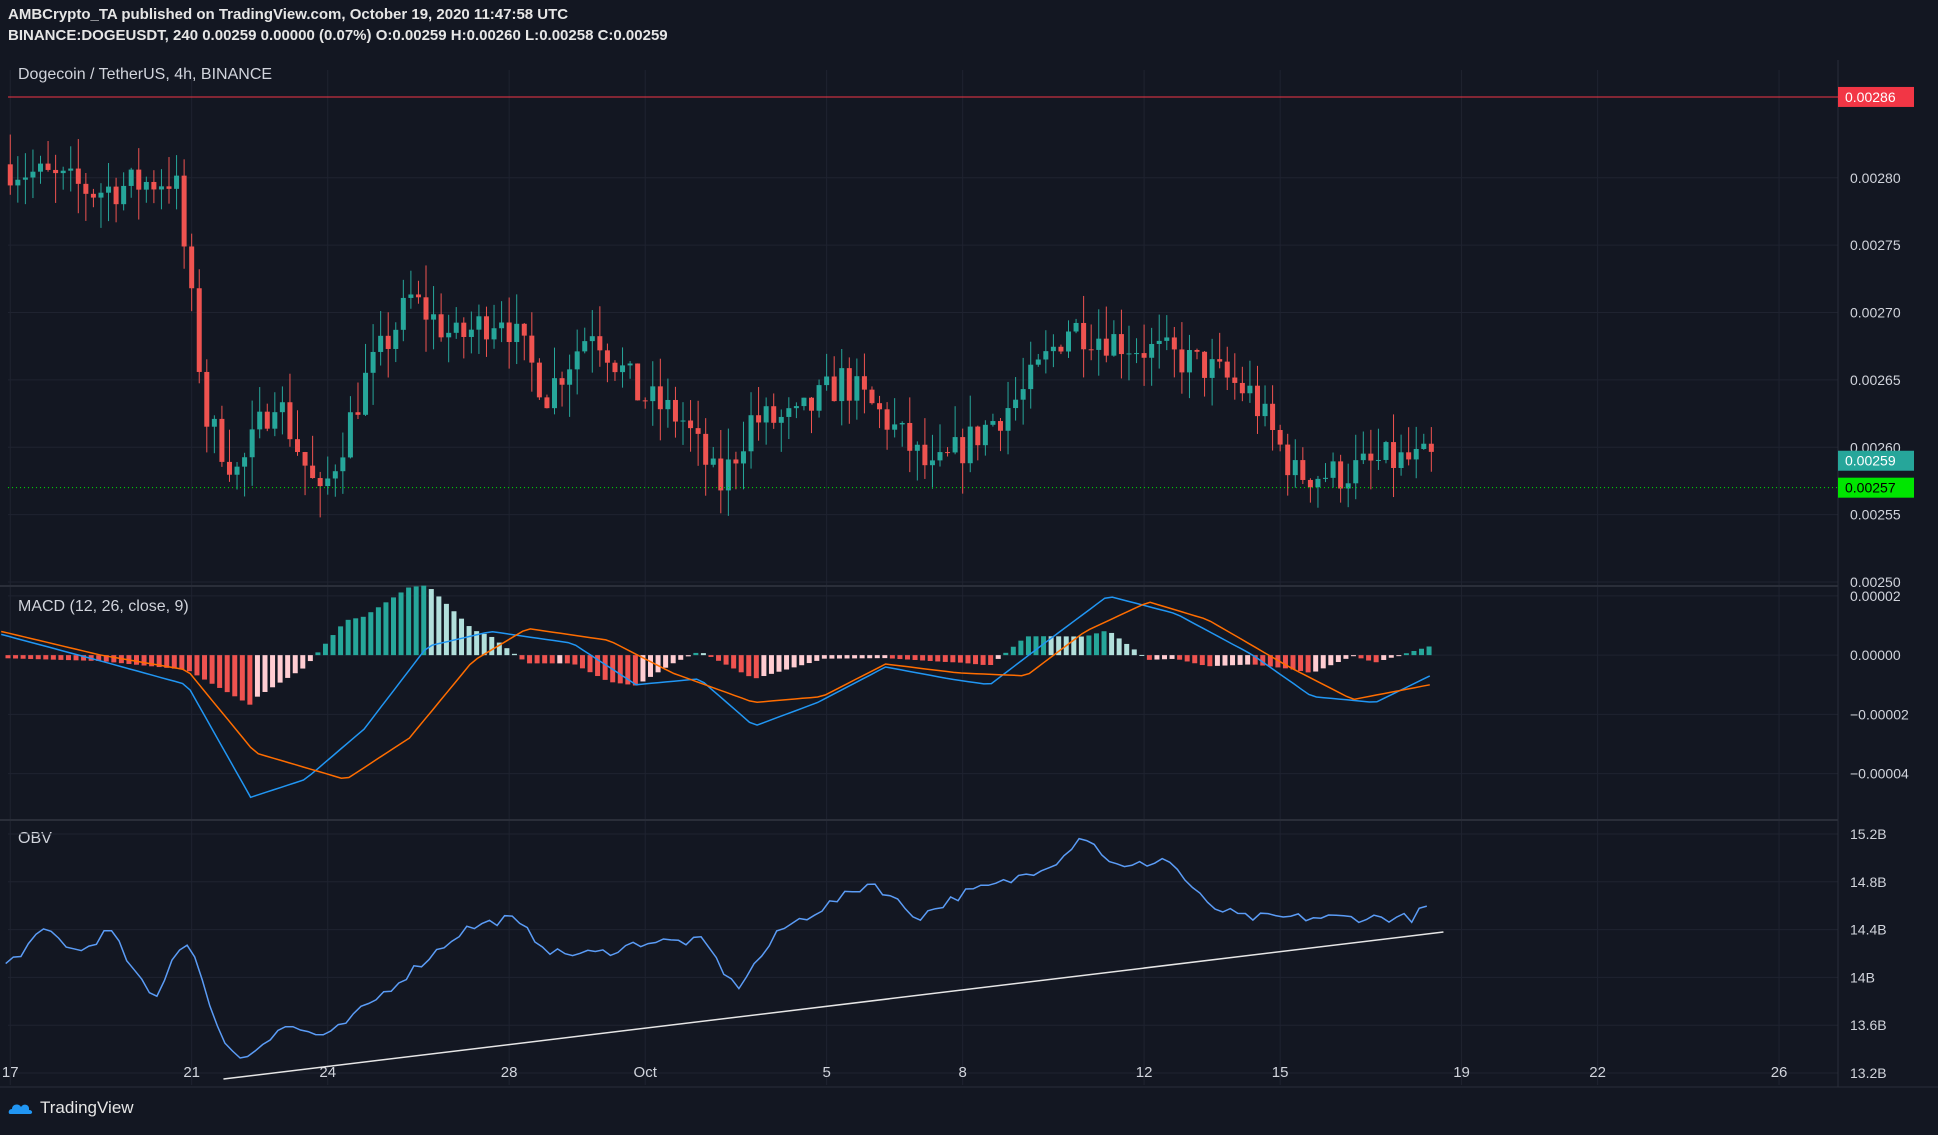 The image size is (1938, 1135). I want to click on tradingview-brand: TradingView, so click(87, 1107).